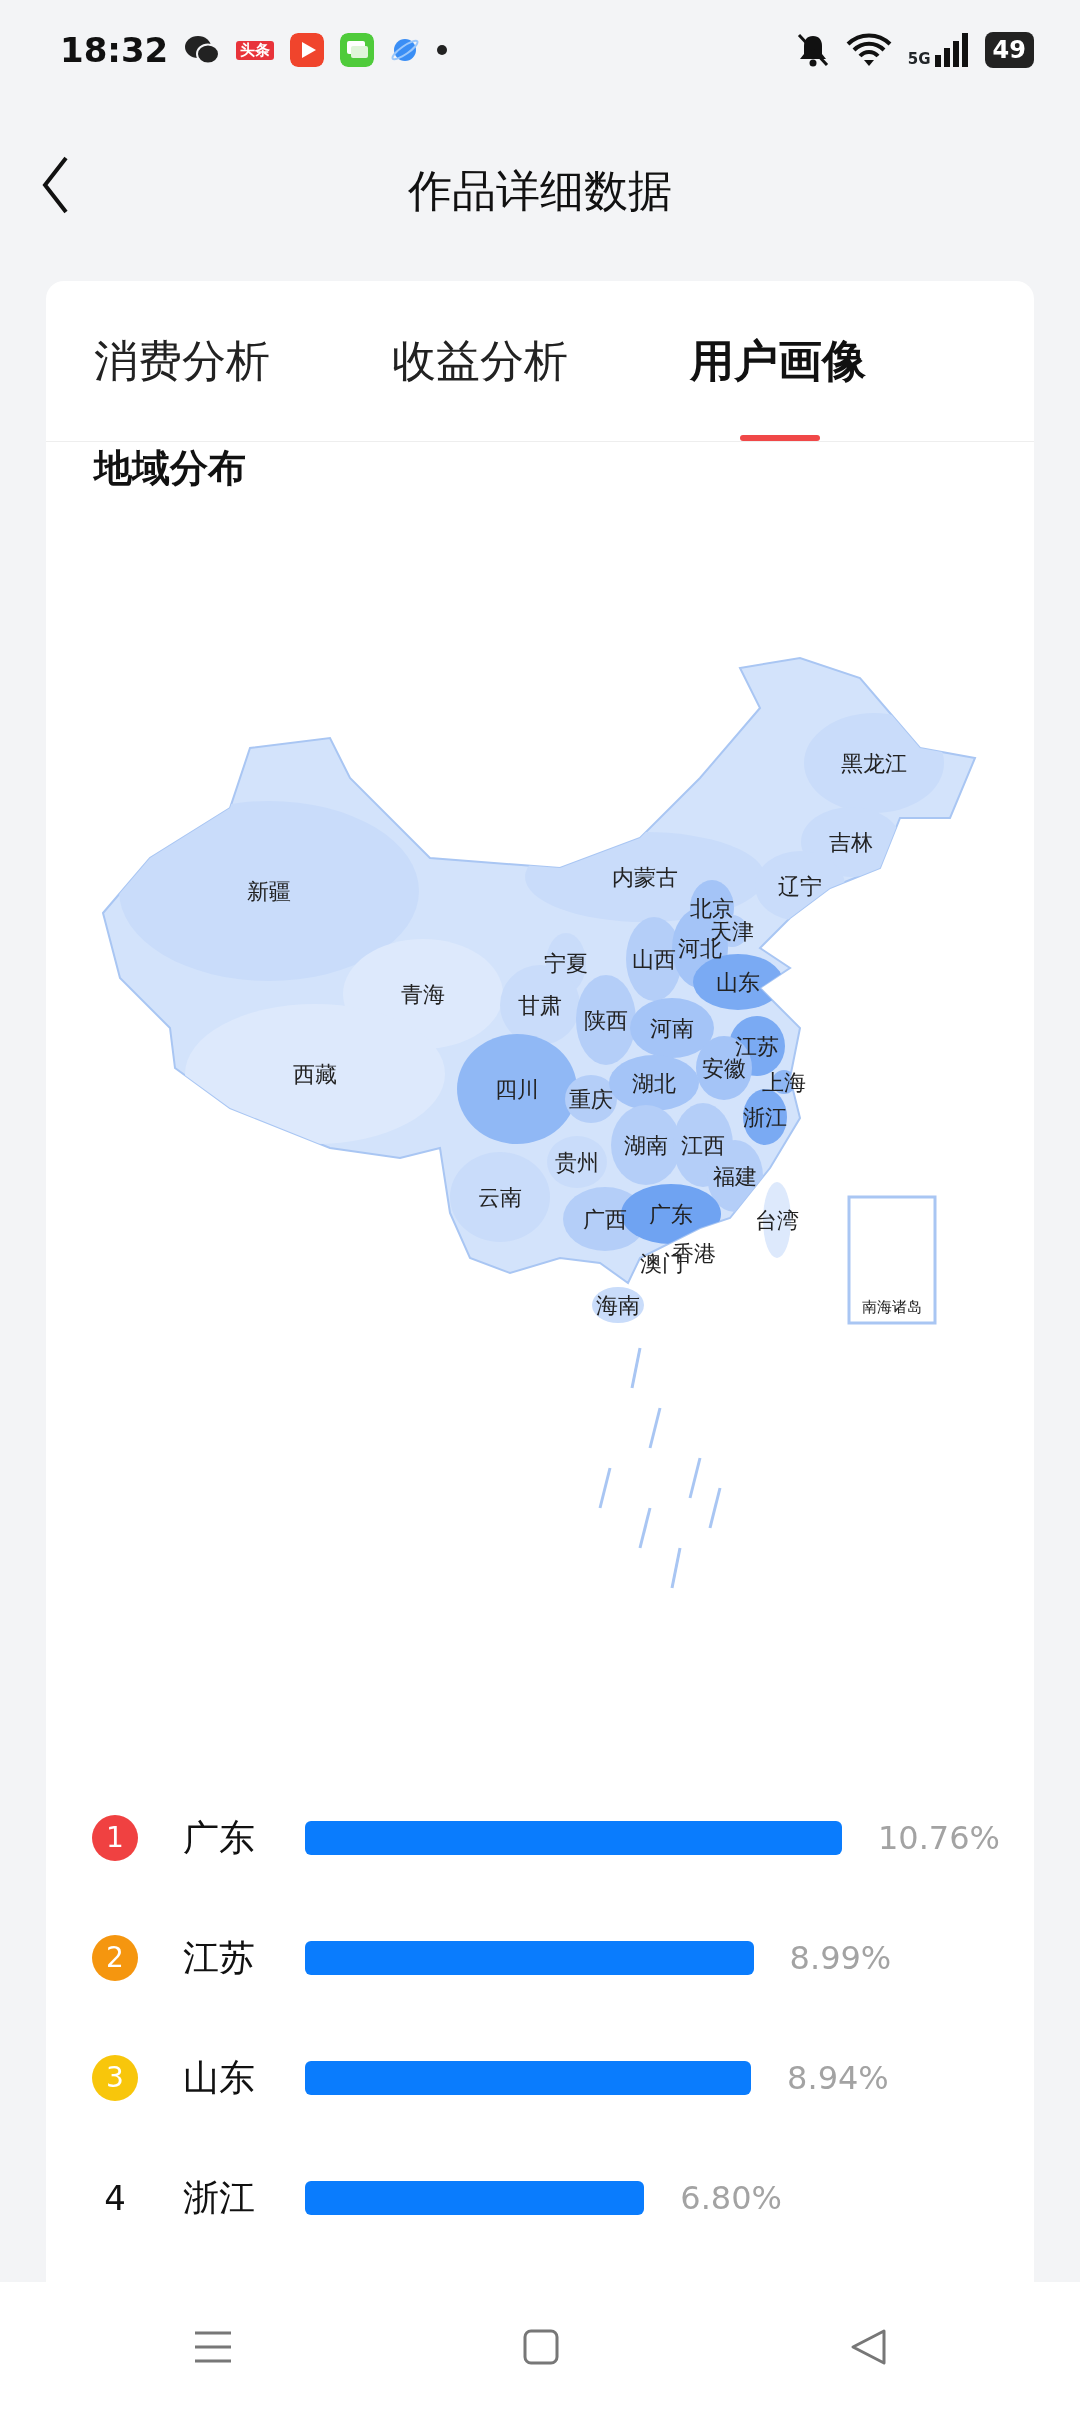 Image resolution: width=1080 pixels, height=2412 pixels. Describe the element at coordinates (654, 1083) in the screenshot. I see `province-label: 湖北` at that location.